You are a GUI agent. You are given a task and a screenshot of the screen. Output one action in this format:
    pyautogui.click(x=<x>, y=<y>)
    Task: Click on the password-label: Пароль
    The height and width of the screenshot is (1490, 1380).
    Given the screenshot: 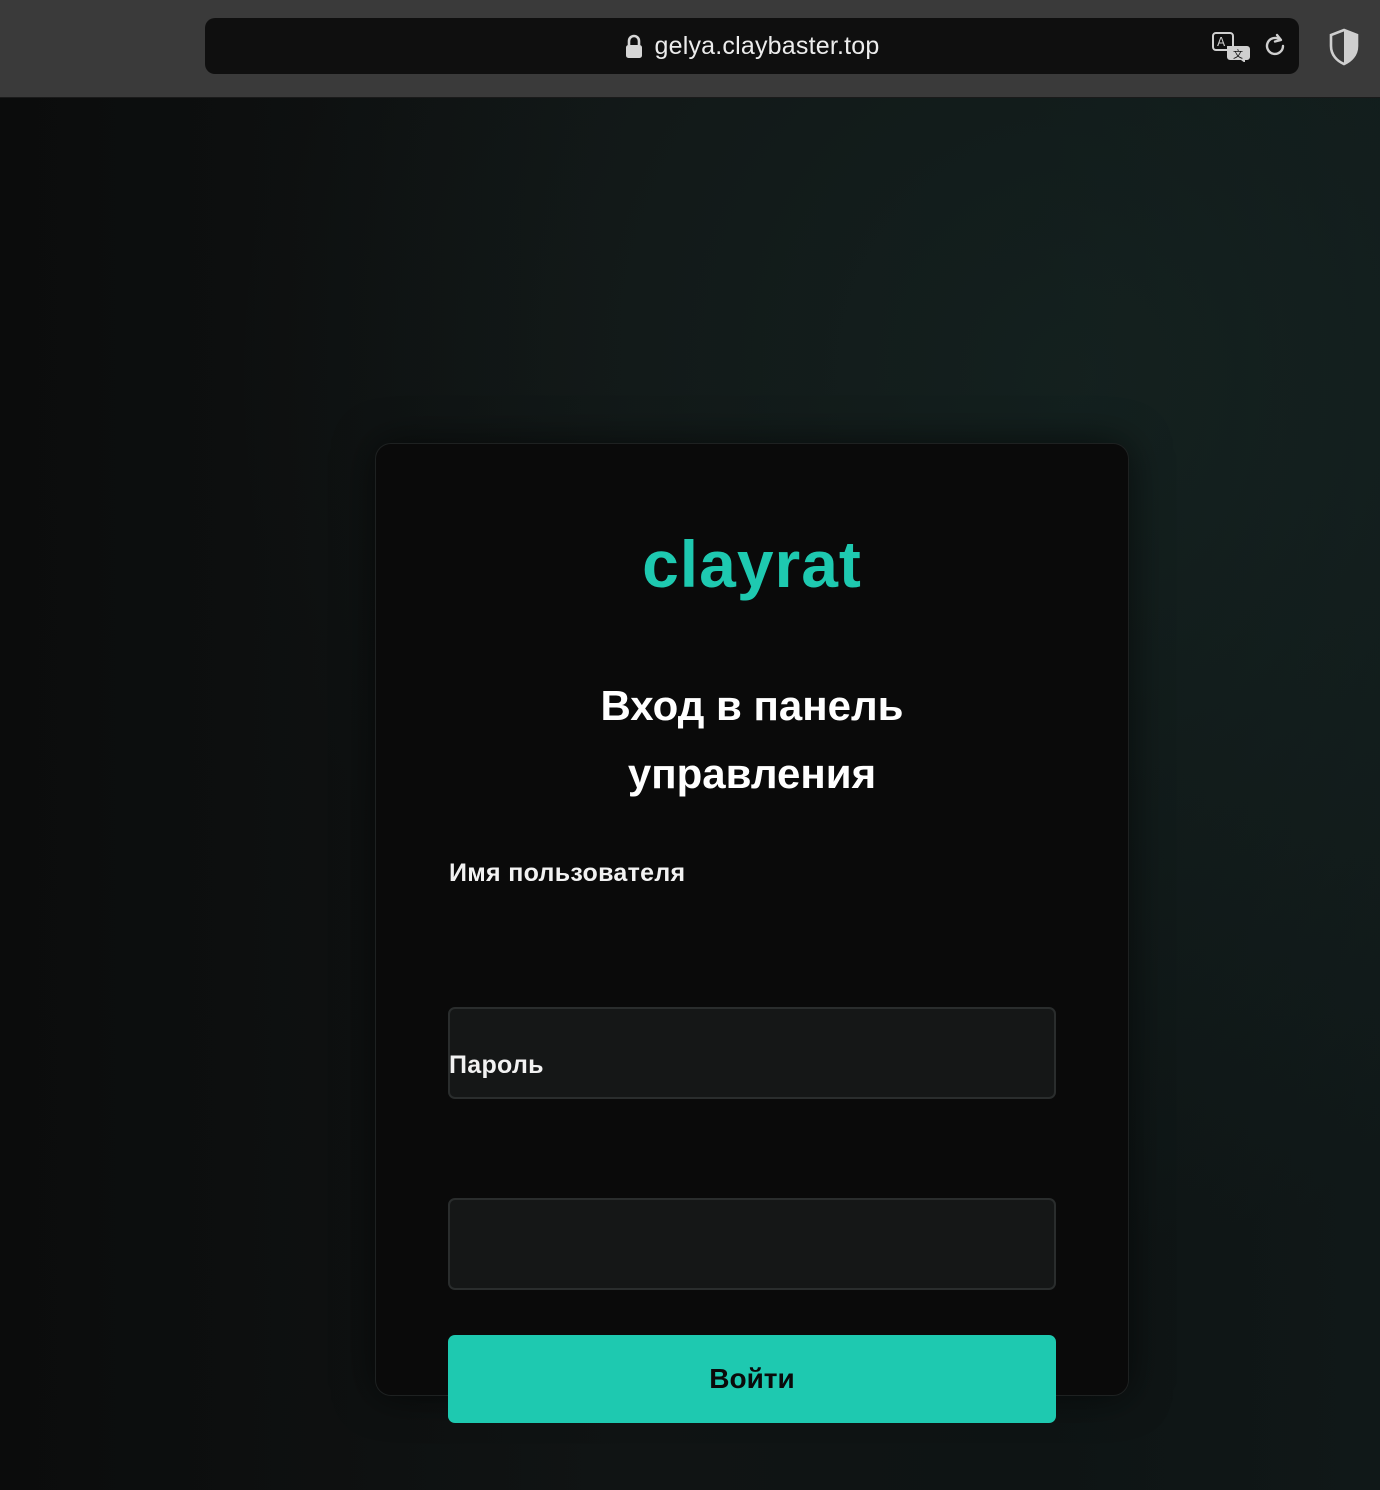 What is the action you would take?
    pyautogui.click(x=496, y=1065)
    